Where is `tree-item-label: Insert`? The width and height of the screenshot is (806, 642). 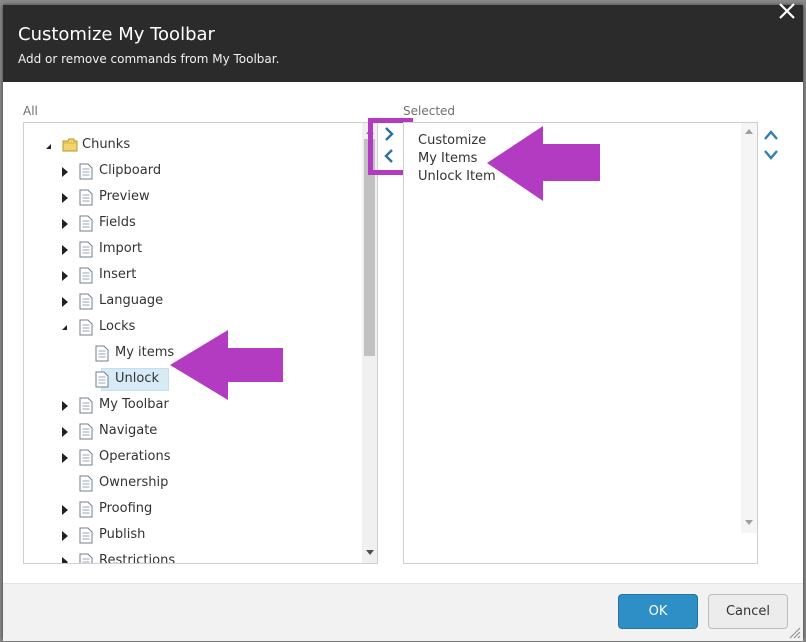 tree-item-label: Insert is located at coordinates (118, 274).